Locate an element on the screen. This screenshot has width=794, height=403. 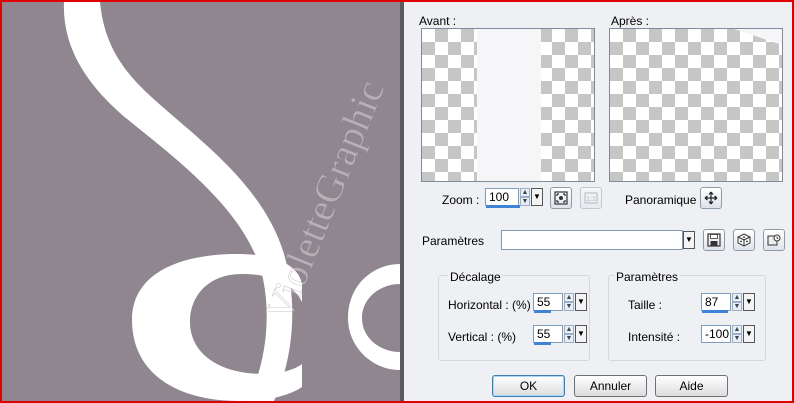
horizontal-input: 55 is located at coordinates (548, 303).